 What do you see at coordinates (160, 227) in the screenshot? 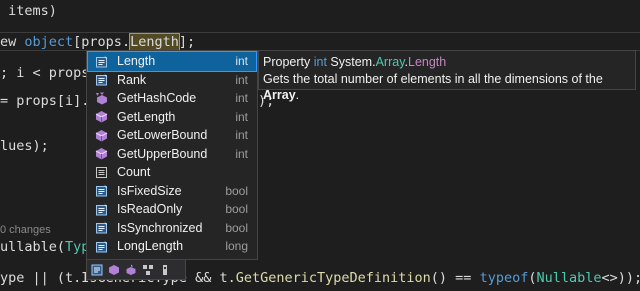
I see `completion-item-label: IsSynchronized` at bounding box center [160, 227].